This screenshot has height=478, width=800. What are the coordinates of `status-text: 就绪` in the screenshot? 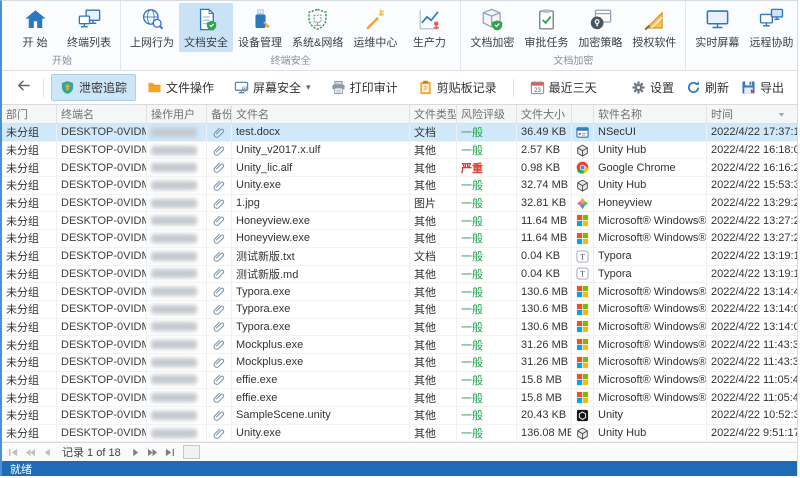 It's located at (21, 469).